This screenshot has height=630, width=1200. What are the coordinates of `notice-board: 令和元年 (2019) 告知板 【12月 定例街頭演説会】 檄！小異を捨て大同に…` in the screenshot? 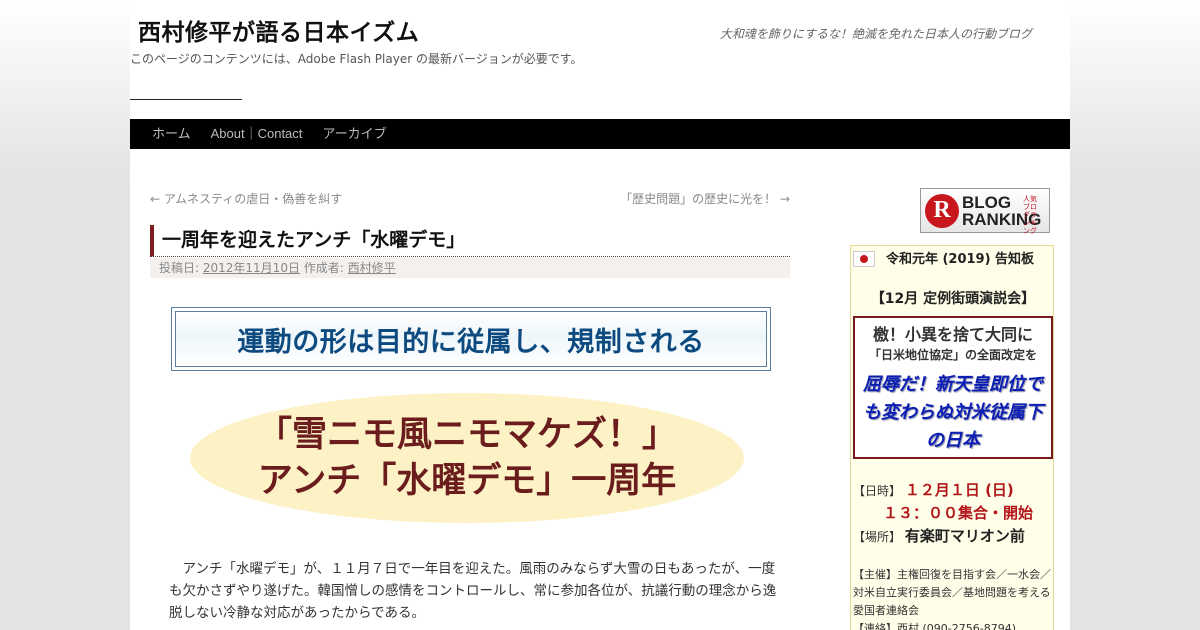 It's located at (952, 437).